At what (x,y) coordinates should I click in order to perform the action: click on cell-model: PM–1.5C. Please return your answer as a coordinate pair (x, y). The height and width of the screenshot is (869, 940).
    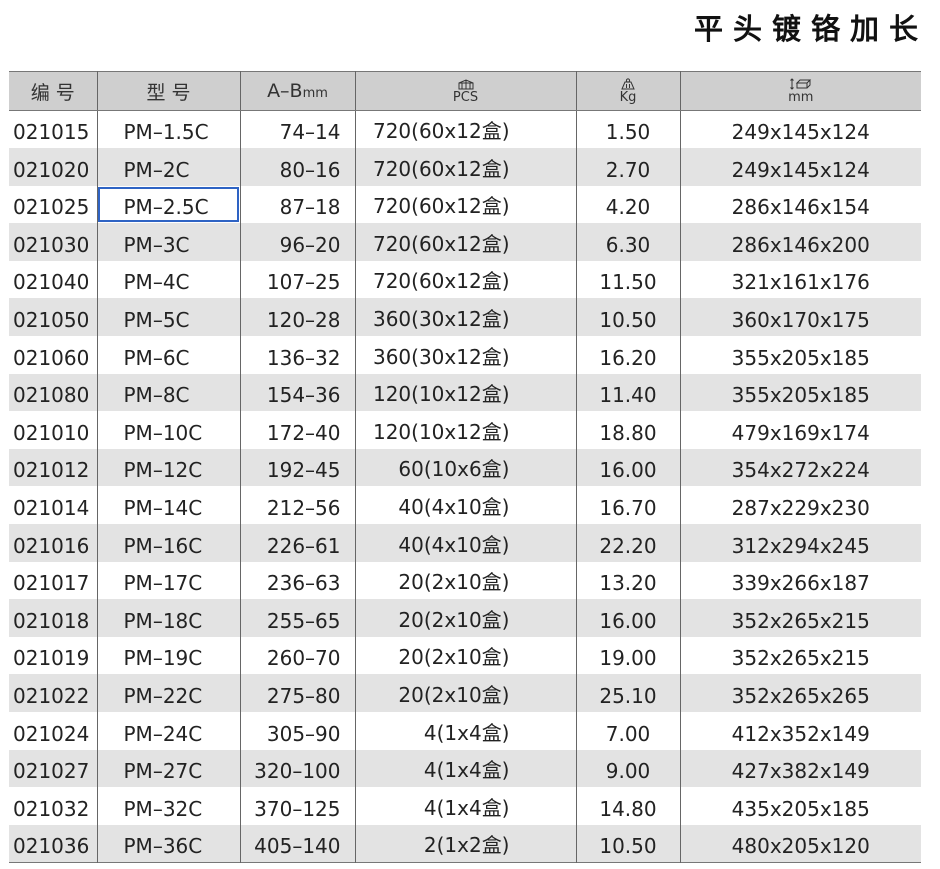
    Looking at the image, I should click on (168, 129).